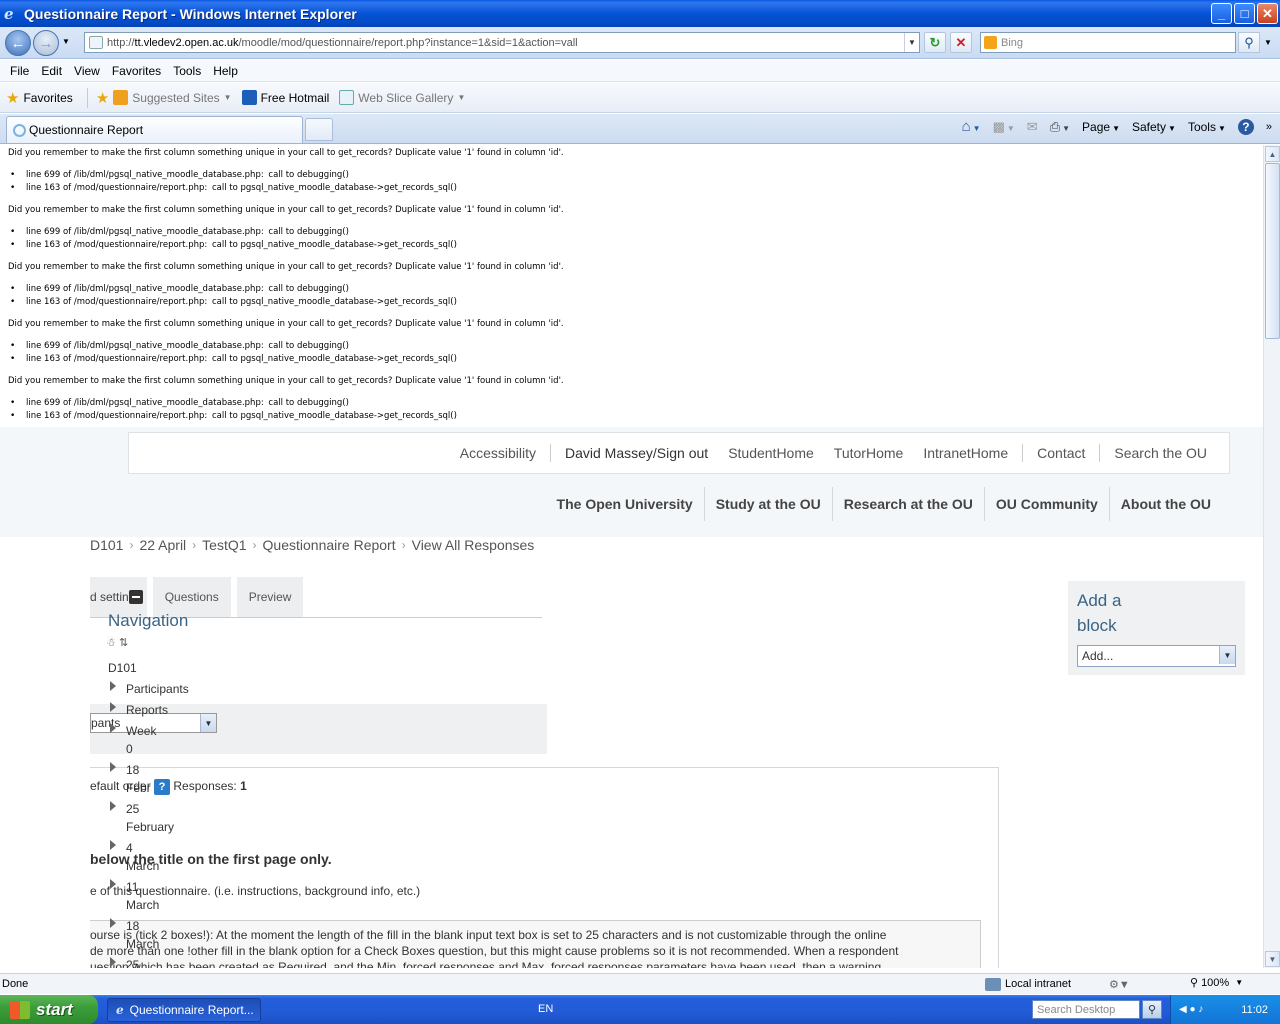 The width and height of the screenshot is (1280, 1024). I want to click on nav-research: Research at the OU, so click(908, 504).